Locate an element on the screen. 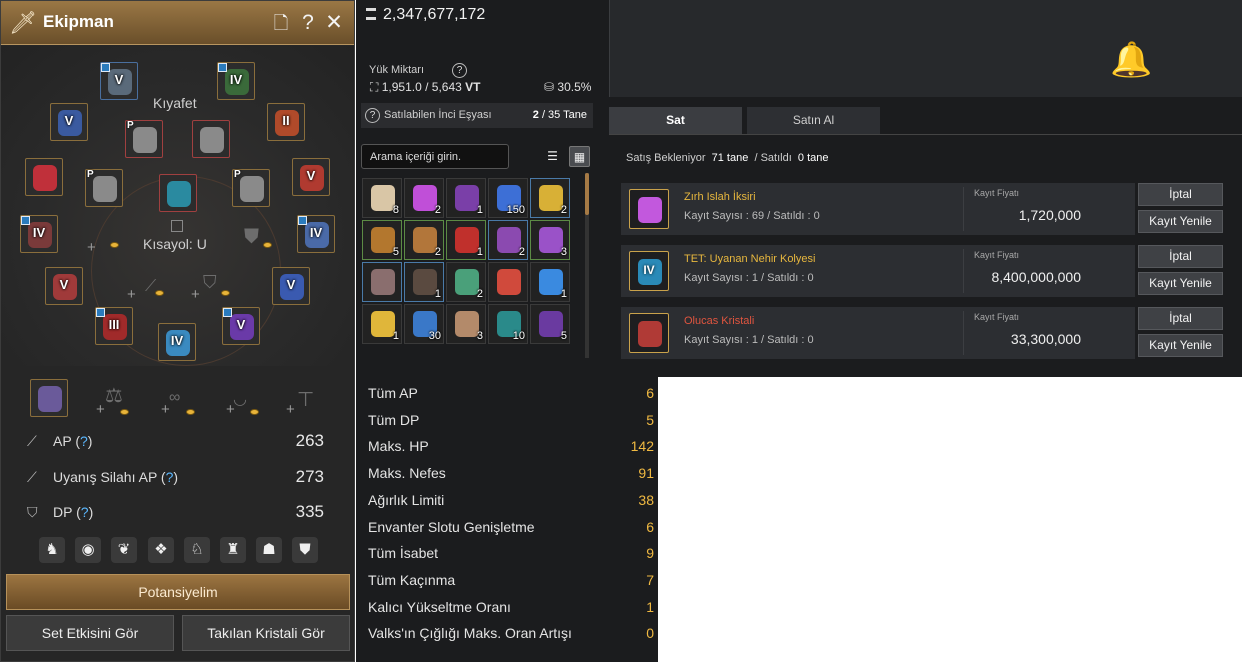 The image size is (1242, 668). document-icon: 🗋 is located at coordinates (281, 23).